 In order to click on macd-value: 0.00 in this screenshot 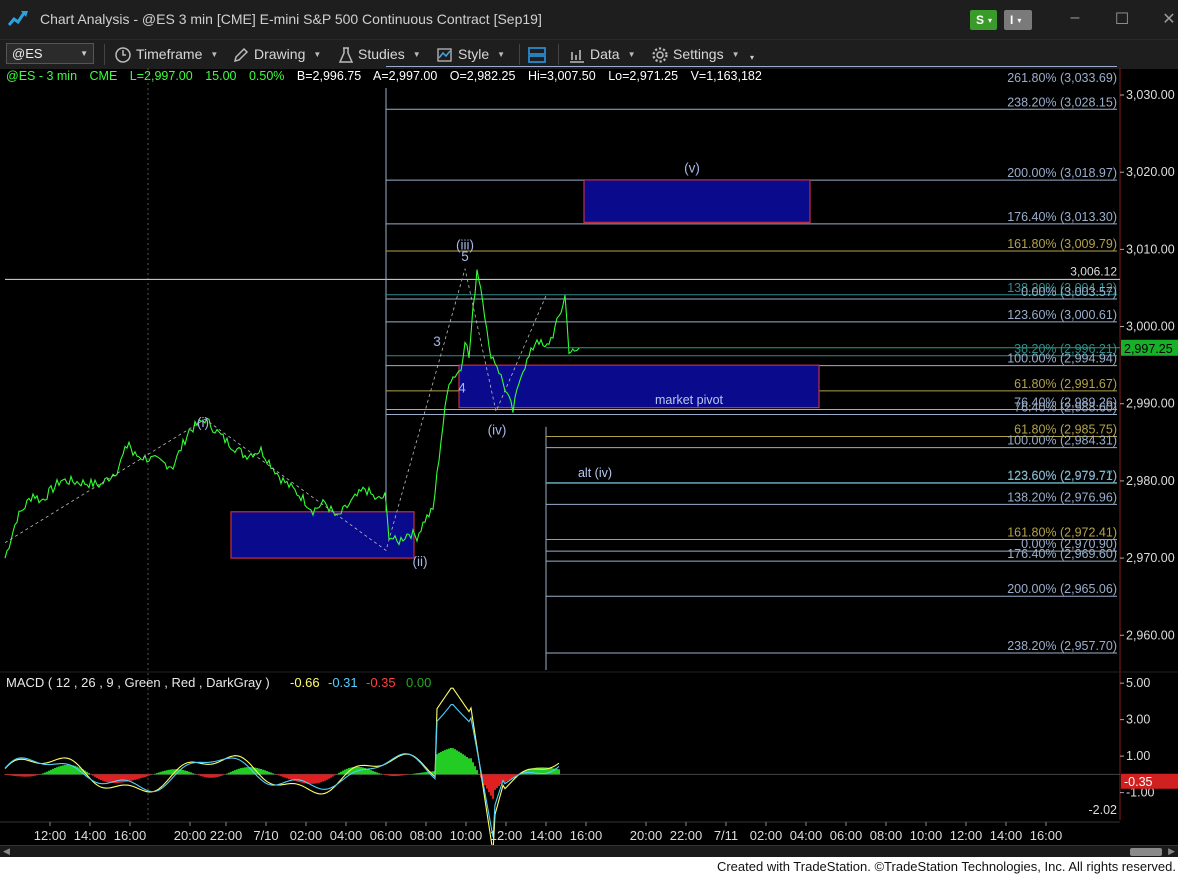, I will do `click(418, 682)`.